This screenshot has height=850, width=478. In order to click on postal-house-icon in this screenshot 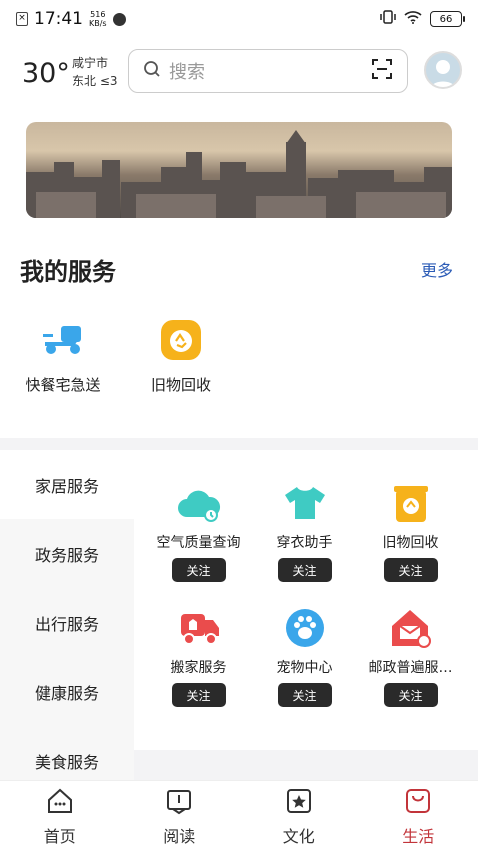, I will do `click(411, 628)`.